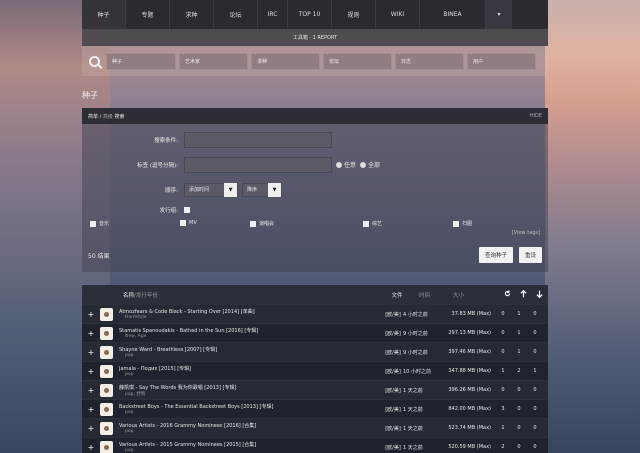 The height and width of the screenshot is (453, 640). I want to click on arrow-down-icon, so click(539, 295).